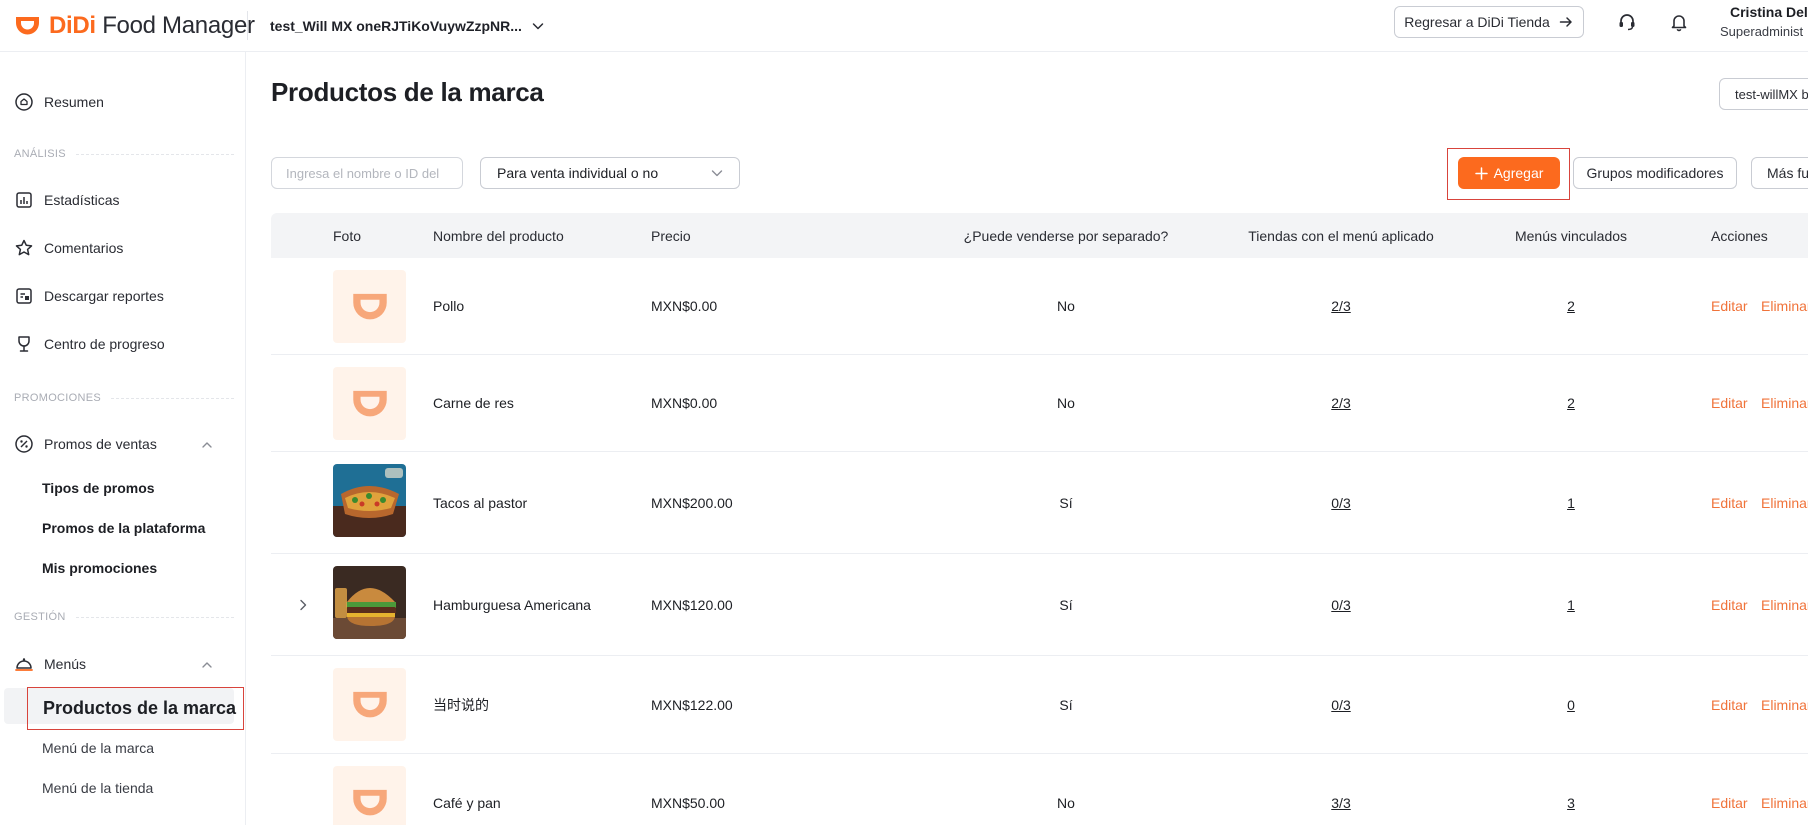  I want to click on search-input, so click(367, 173).